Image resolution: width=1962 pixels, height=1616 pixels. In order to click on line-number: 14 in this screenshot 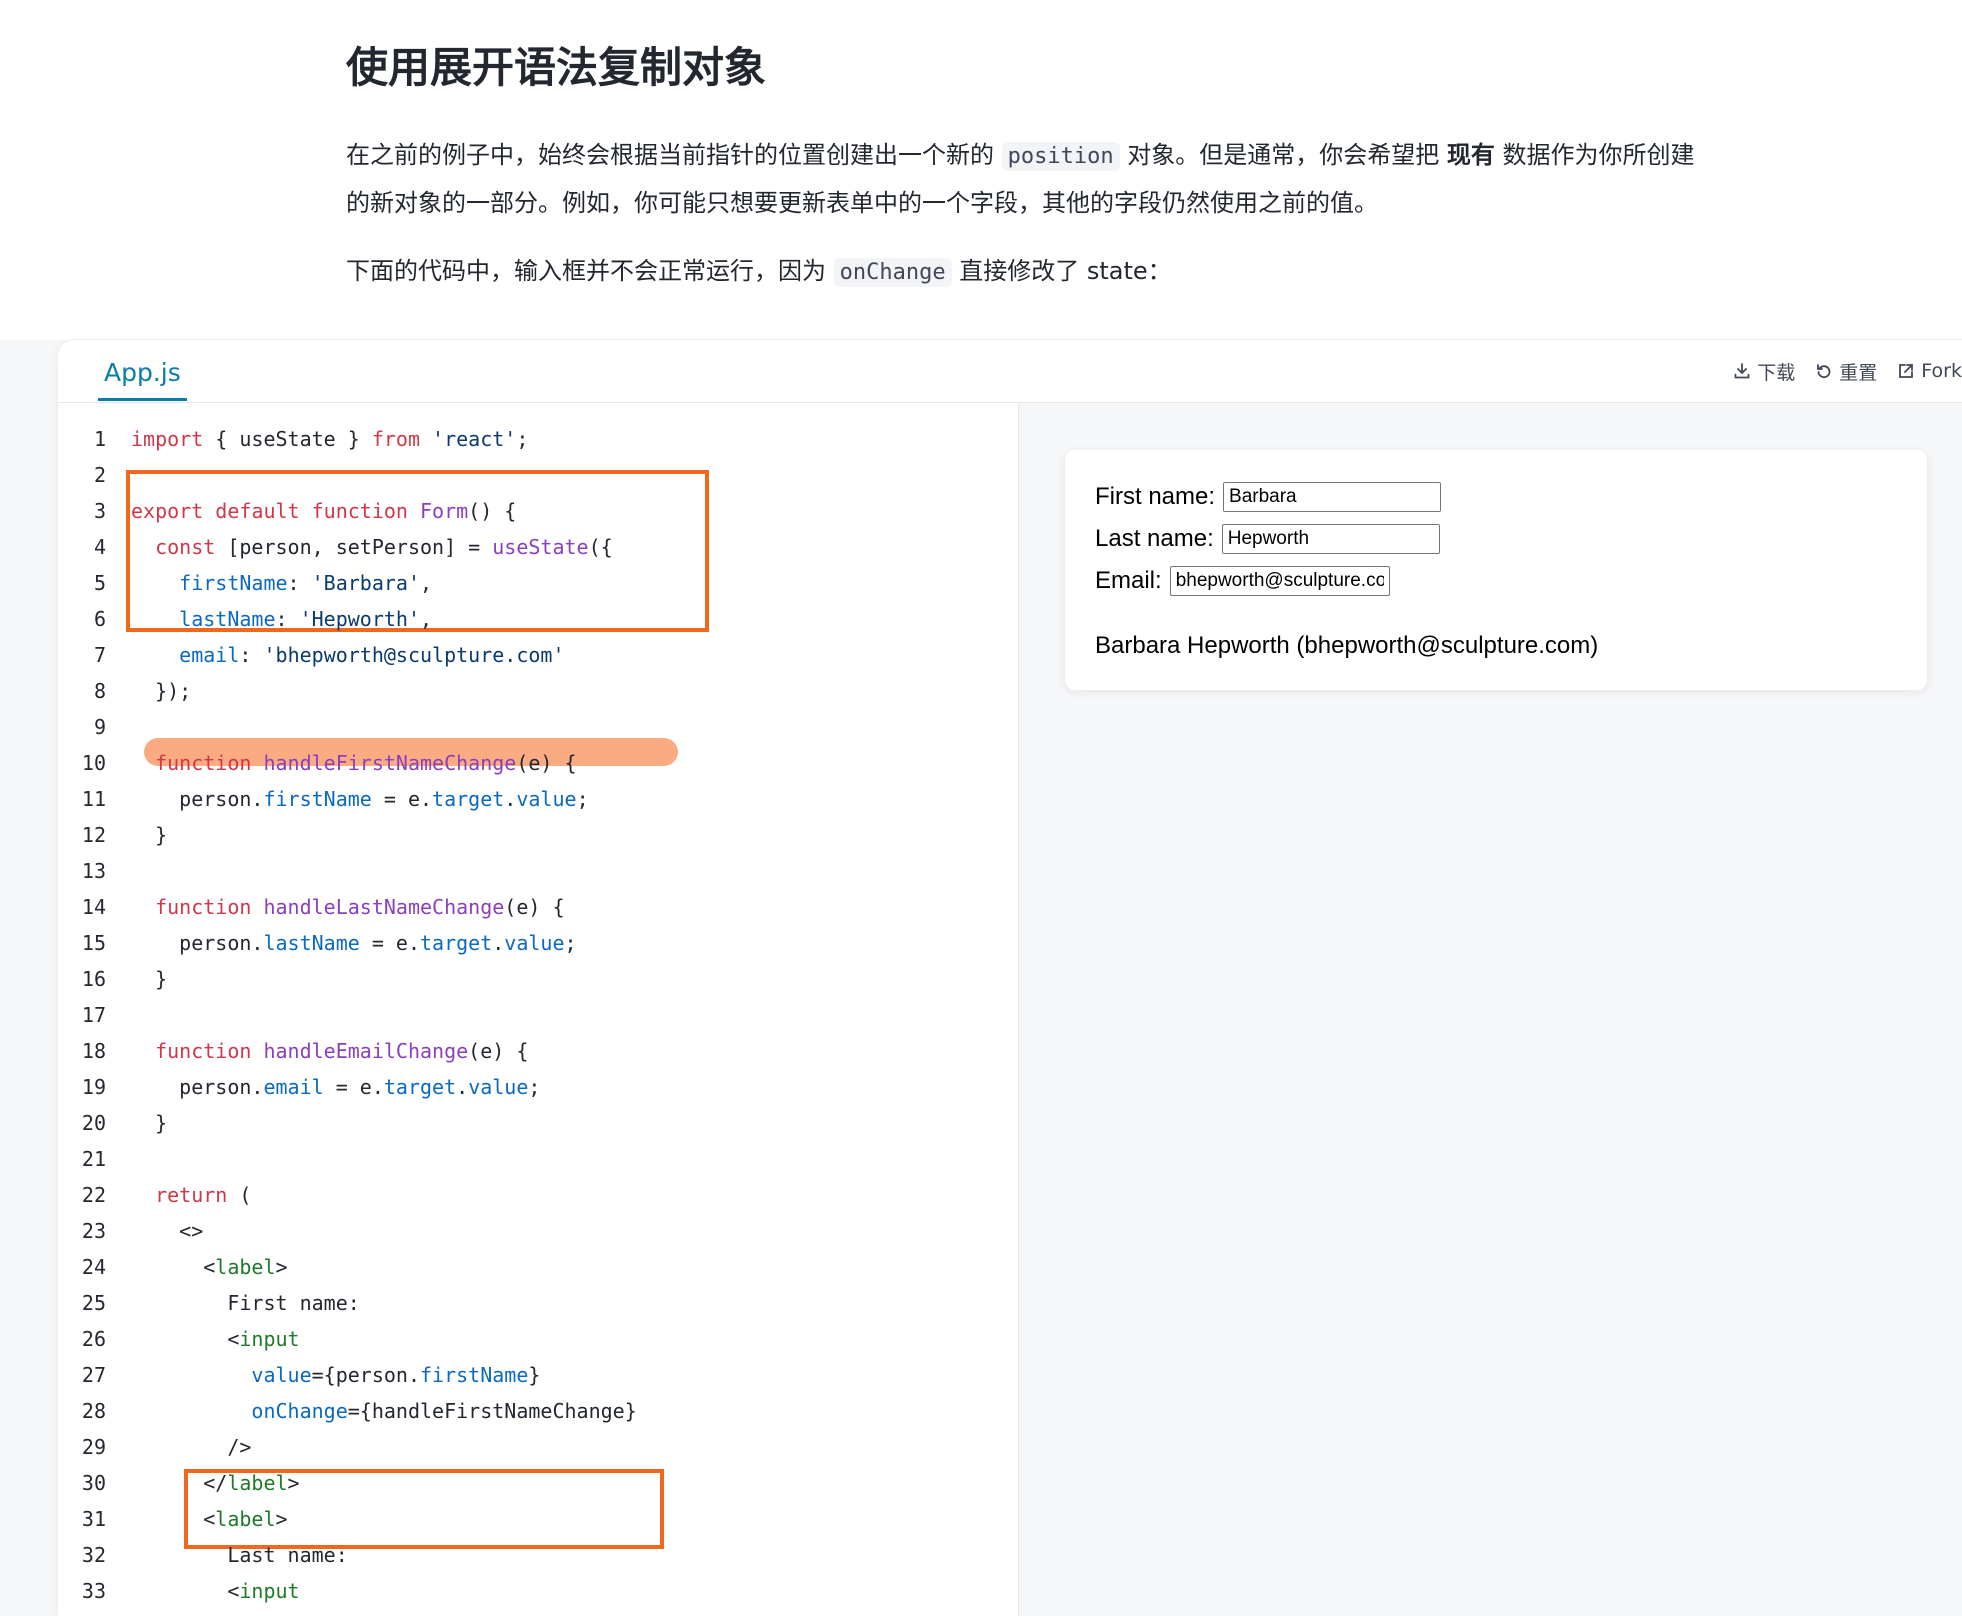, I will do `click(93, 907)`.